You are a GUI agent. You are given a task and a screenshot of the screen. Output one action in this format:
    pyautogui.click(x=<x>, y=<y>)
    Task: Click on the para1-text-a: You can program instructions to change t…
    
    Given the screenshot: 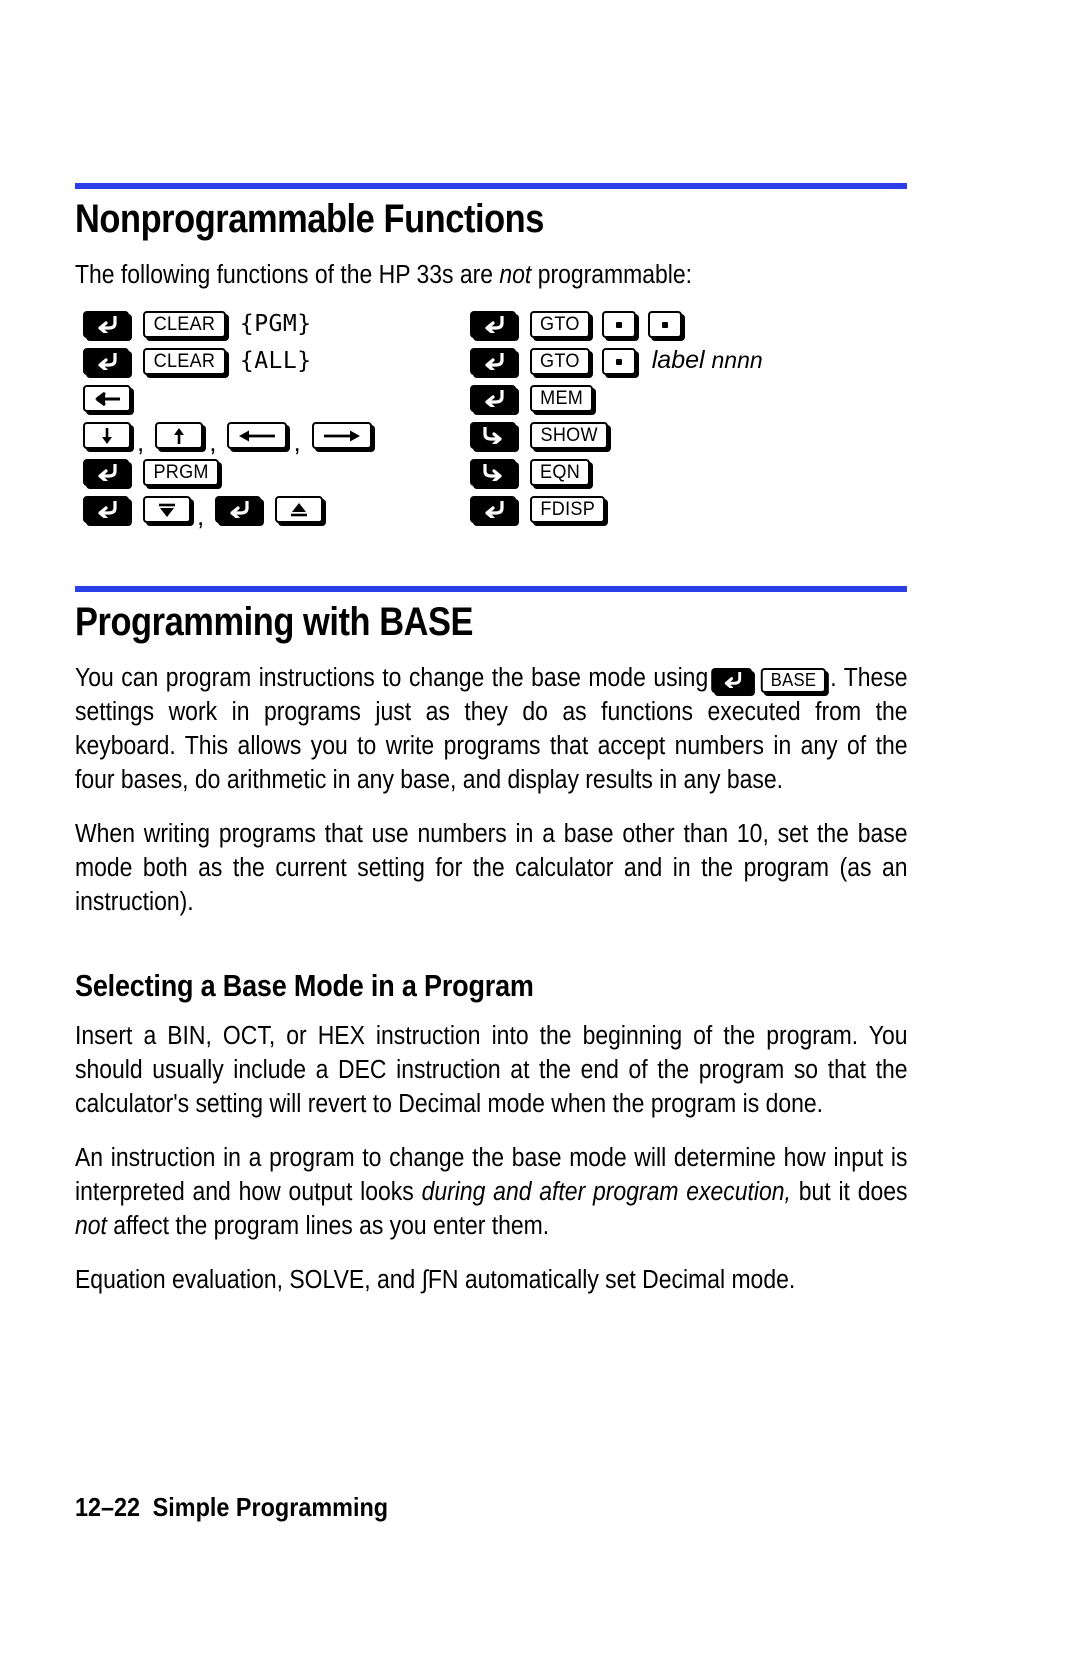 What is the action you would take?
    pyautogui.click(x=395, y=678)
    